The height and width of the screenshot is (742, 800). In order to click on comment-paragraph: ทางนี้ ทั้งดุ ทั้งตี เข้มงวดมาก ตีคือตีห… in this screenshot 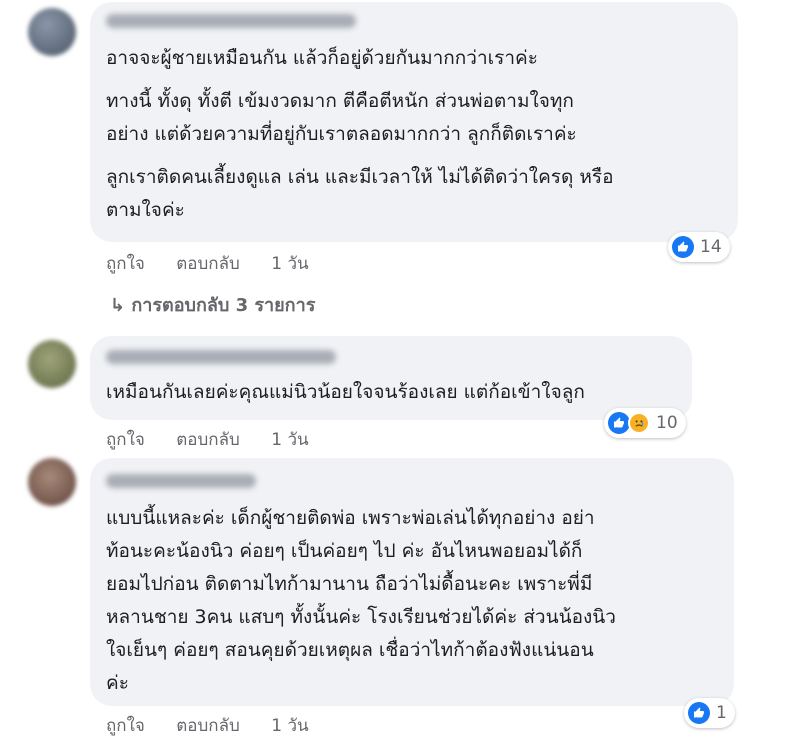, I will do `click(341, 117)`.